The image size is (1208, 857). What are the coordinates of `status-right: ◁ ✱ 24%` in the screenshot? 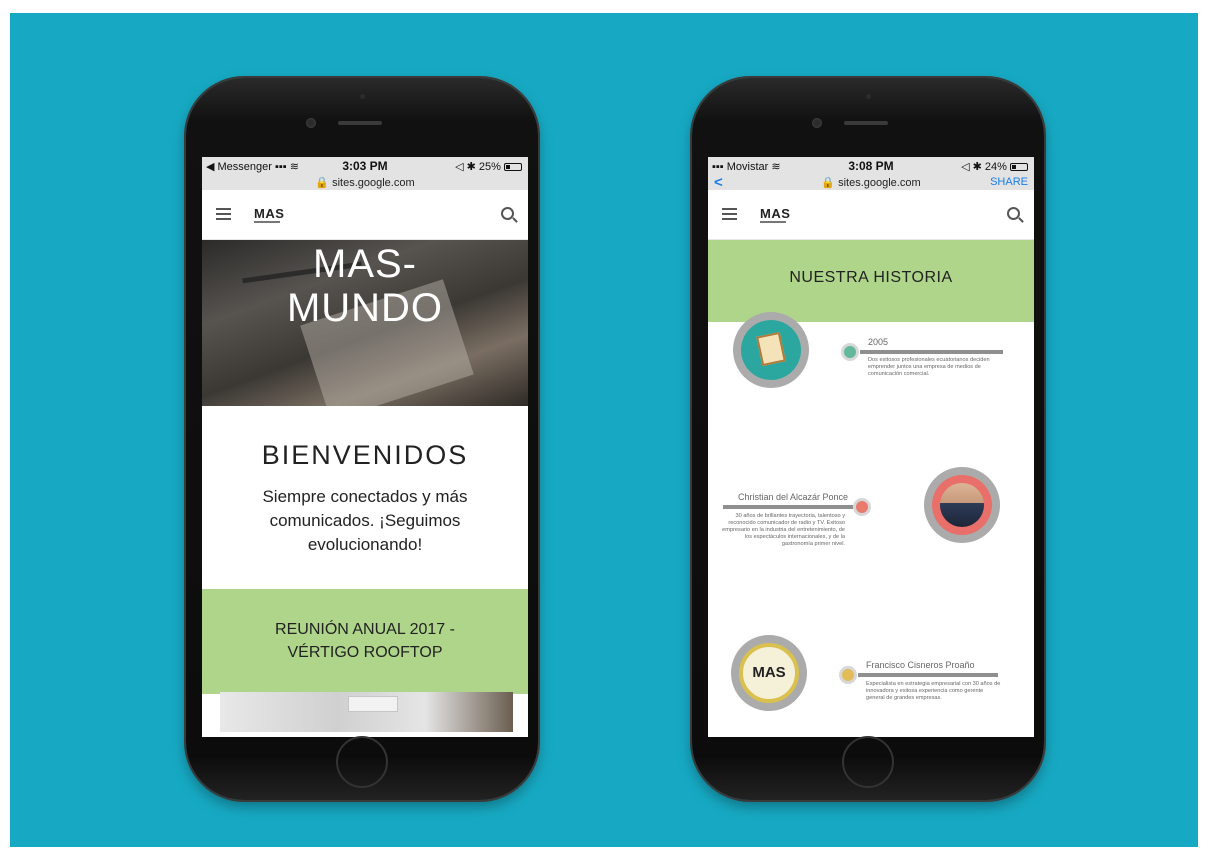 It's located at (994, 166).